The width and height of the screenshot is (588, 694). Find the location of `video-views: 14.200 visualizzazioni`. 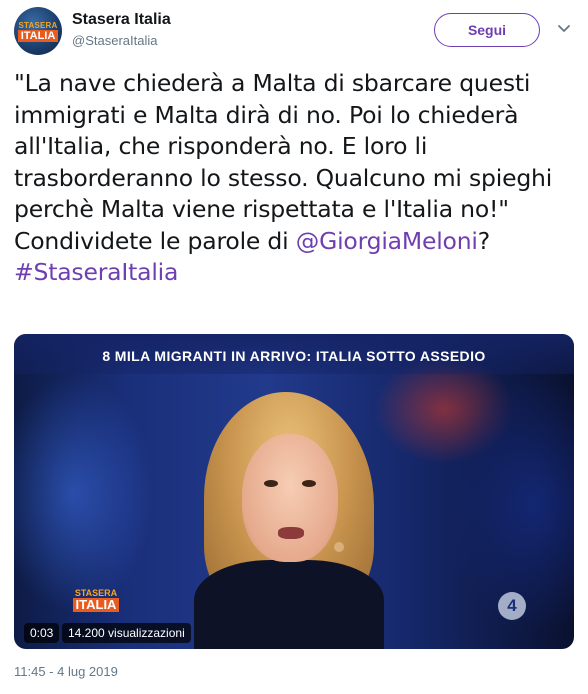

video-views: 14.200 visualizzazioni is located at coordinates (126, 633).